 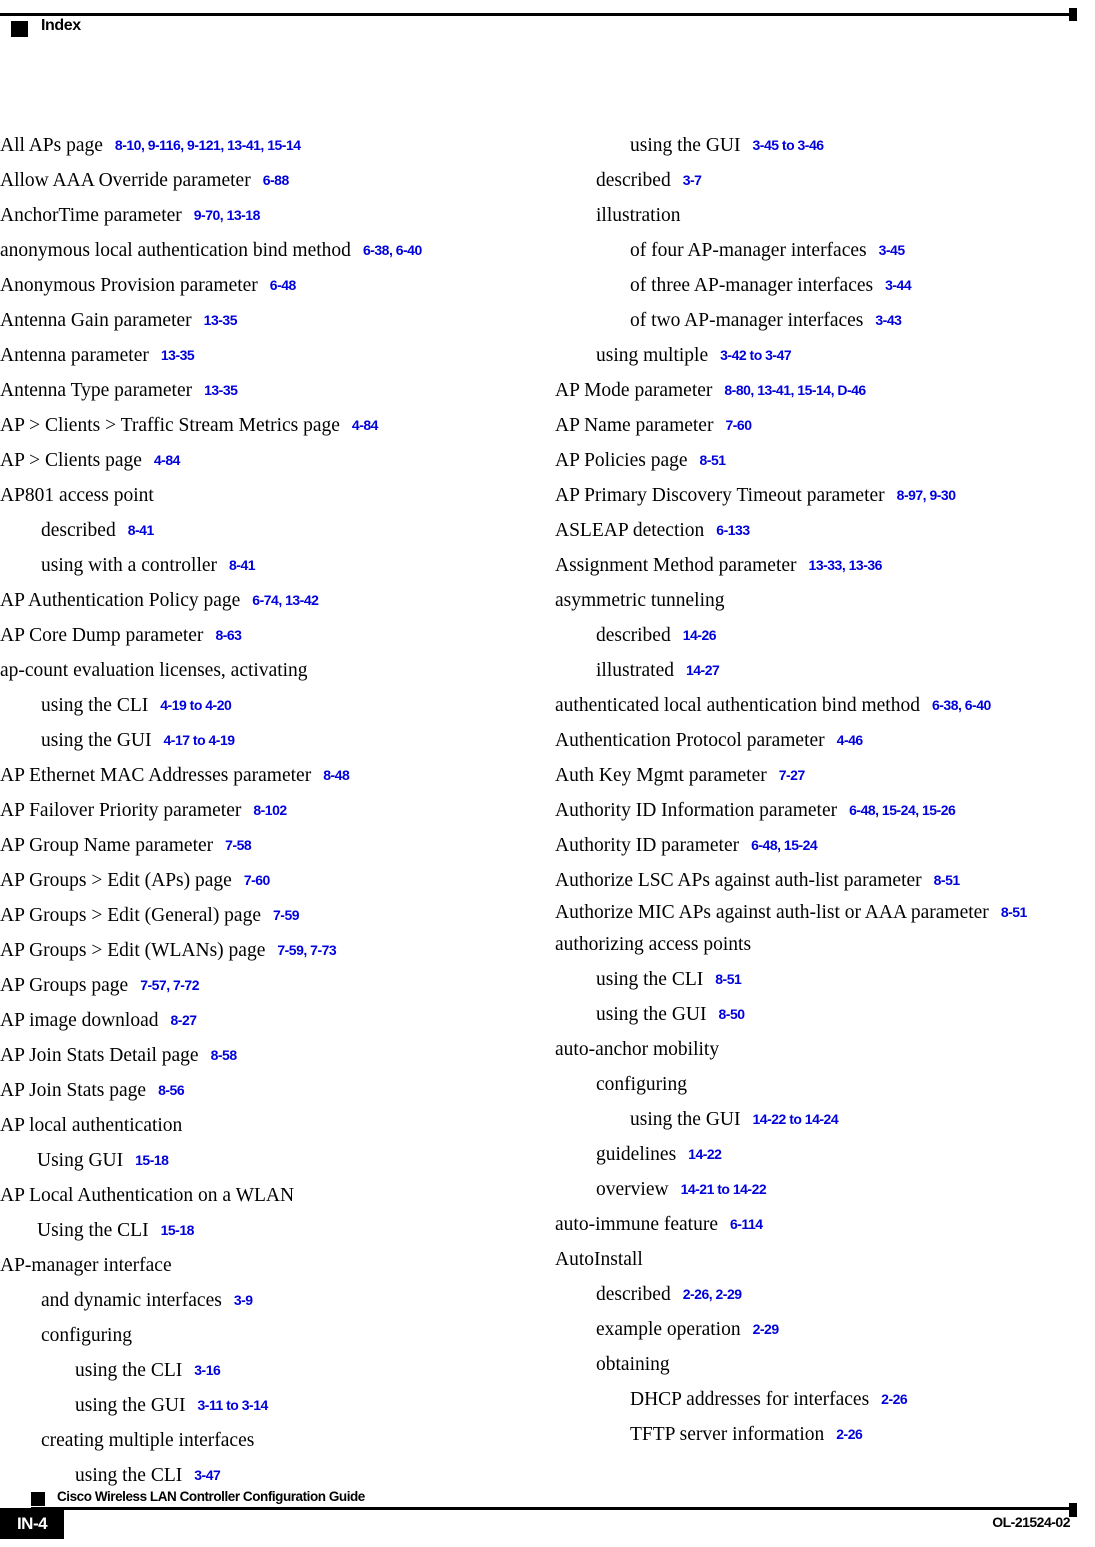 I want to click on index-locator-link: 7-27, so click(x=786, y=775).